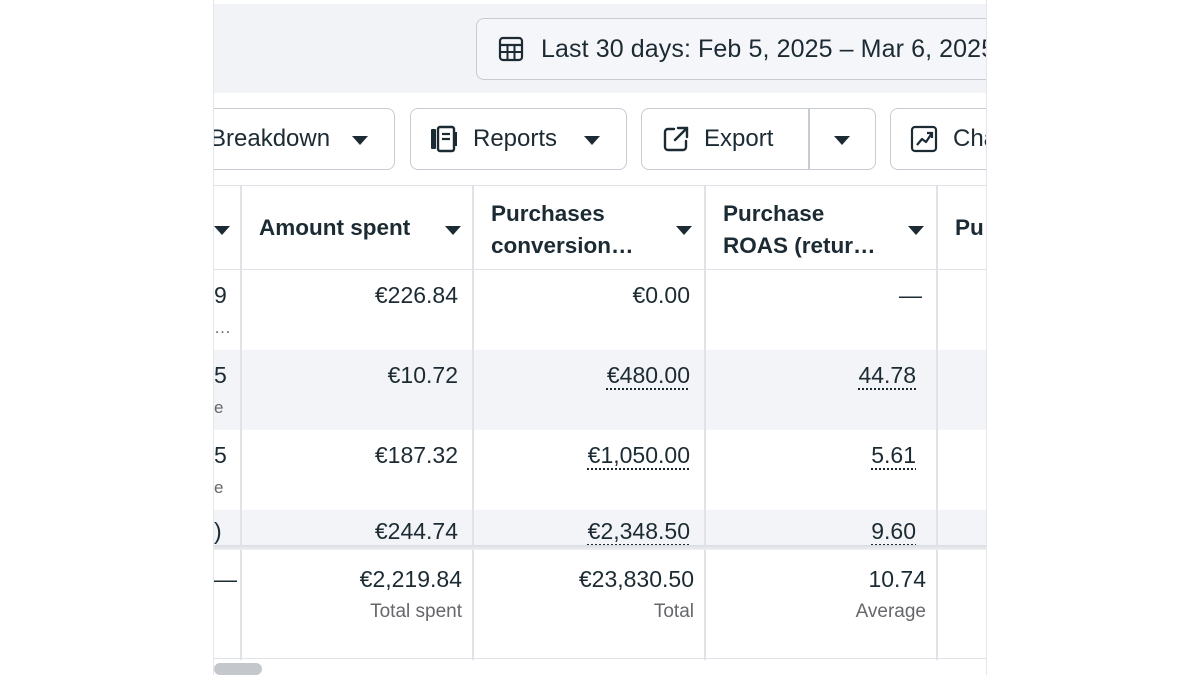 Image resolution: width=1200 pixels, height=675 pixels. I want to click on roas-link: 9.60, so click(893, 531).